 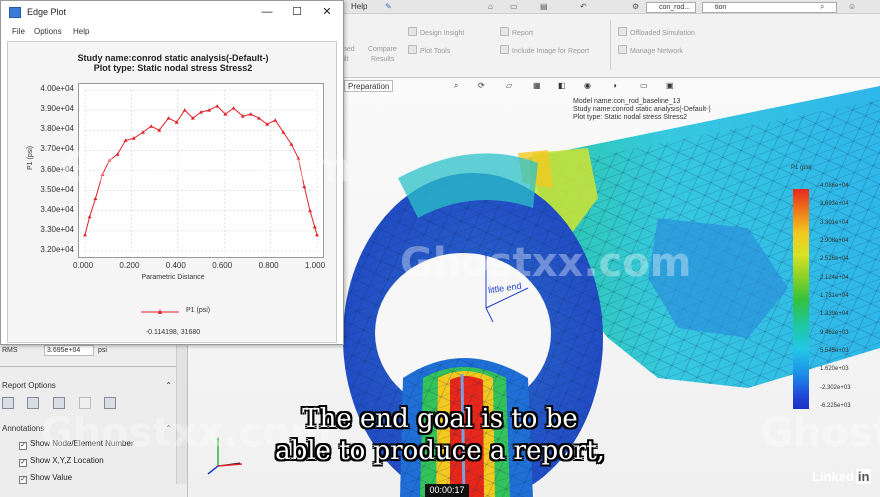 I want to click on x-tick-label: 0.800, so click(x=268, y=265).